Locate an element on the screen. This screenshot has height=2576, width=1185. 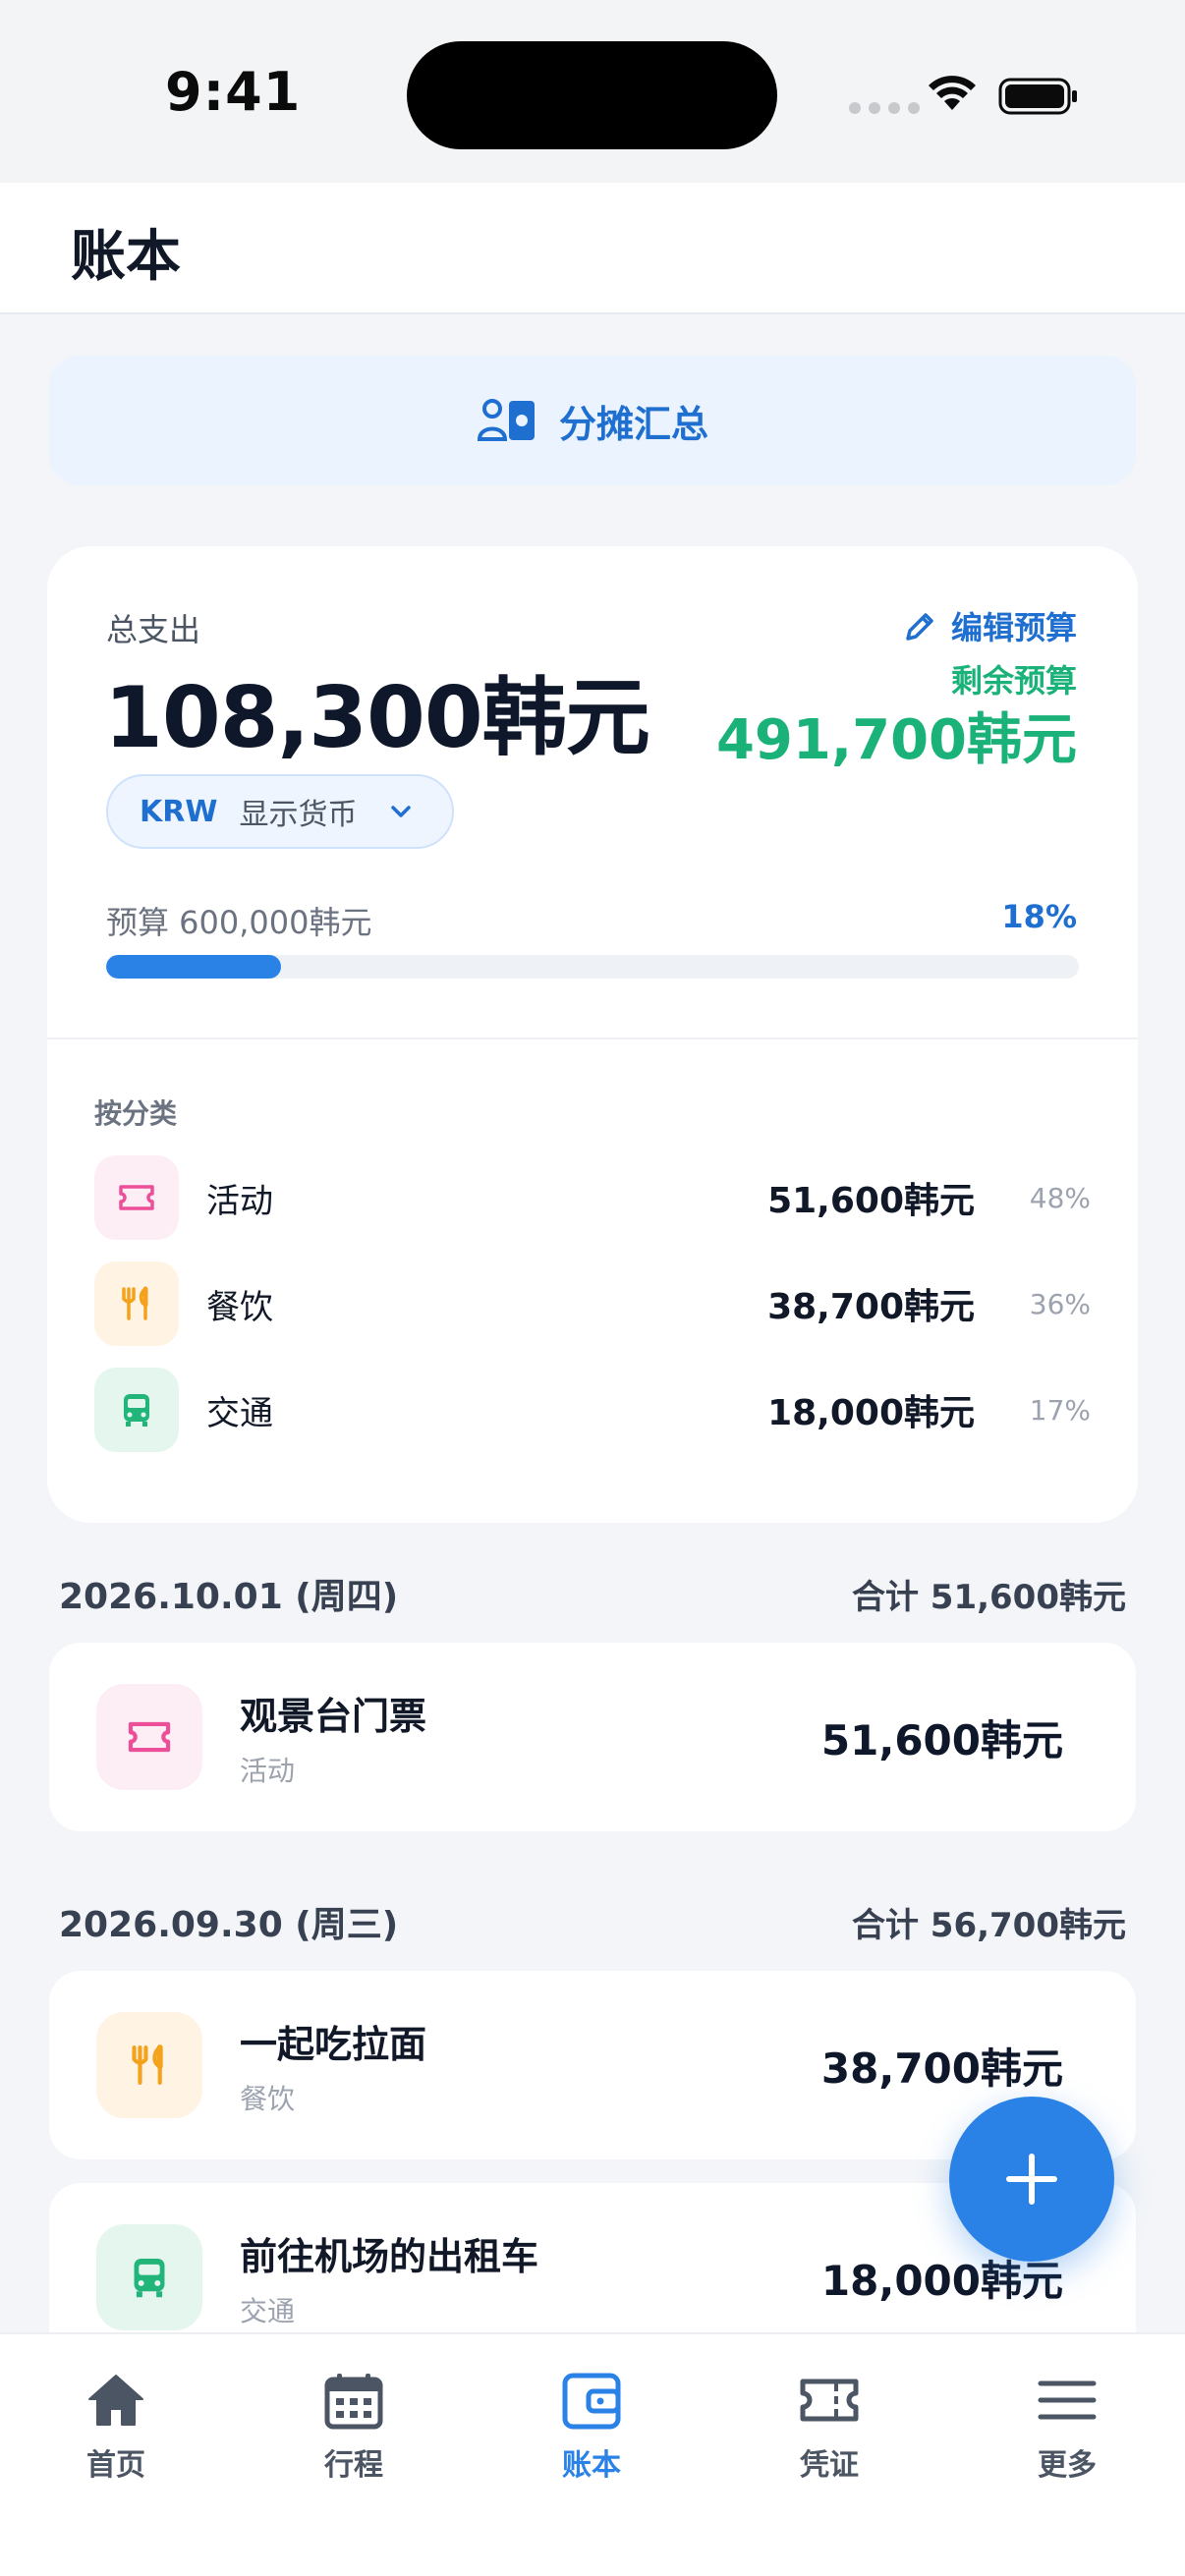
budget-progress-fill is located at coordinates (194, 967).